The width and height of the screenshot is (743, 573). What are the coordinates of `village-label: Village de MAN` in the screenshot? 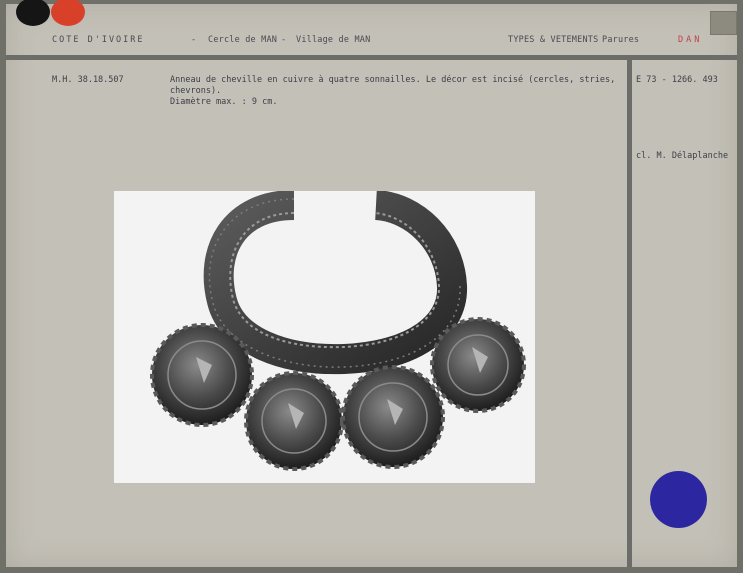 It's located at (333, 40).